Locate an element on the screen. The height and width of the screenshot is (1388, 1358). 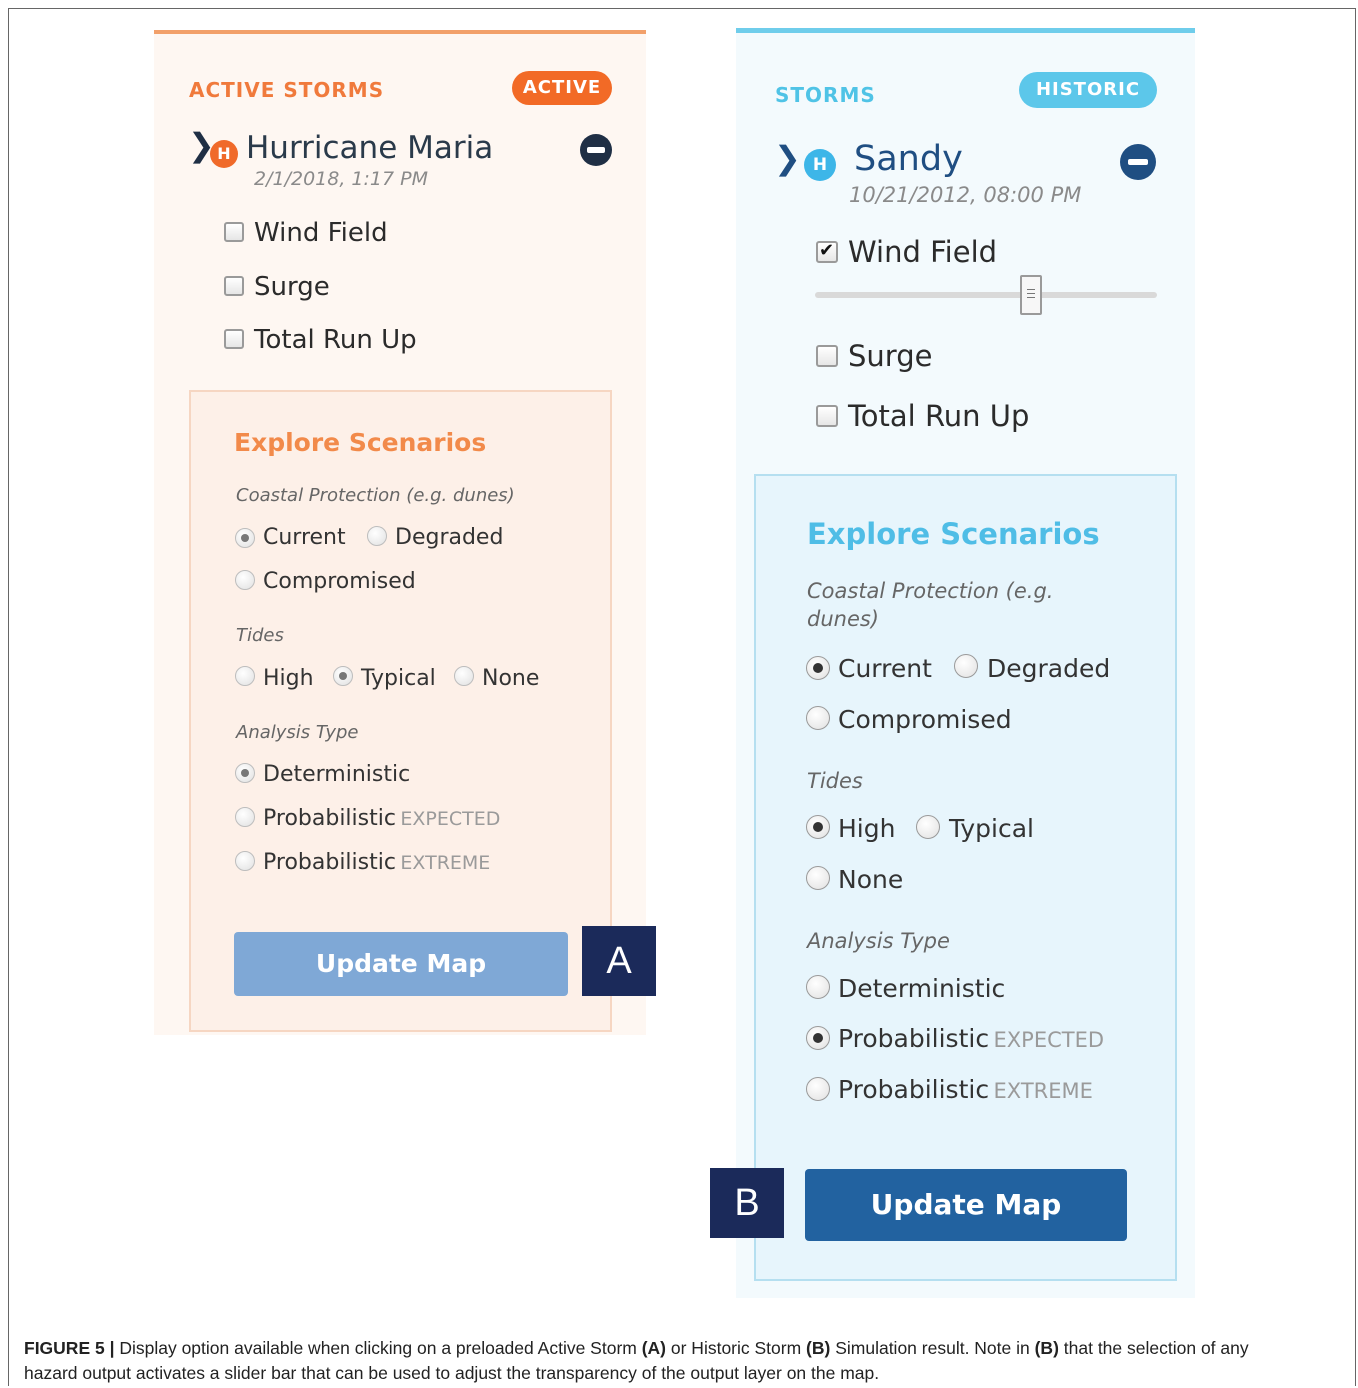
storm-name: Sandy is located at coordinates (908, 159).